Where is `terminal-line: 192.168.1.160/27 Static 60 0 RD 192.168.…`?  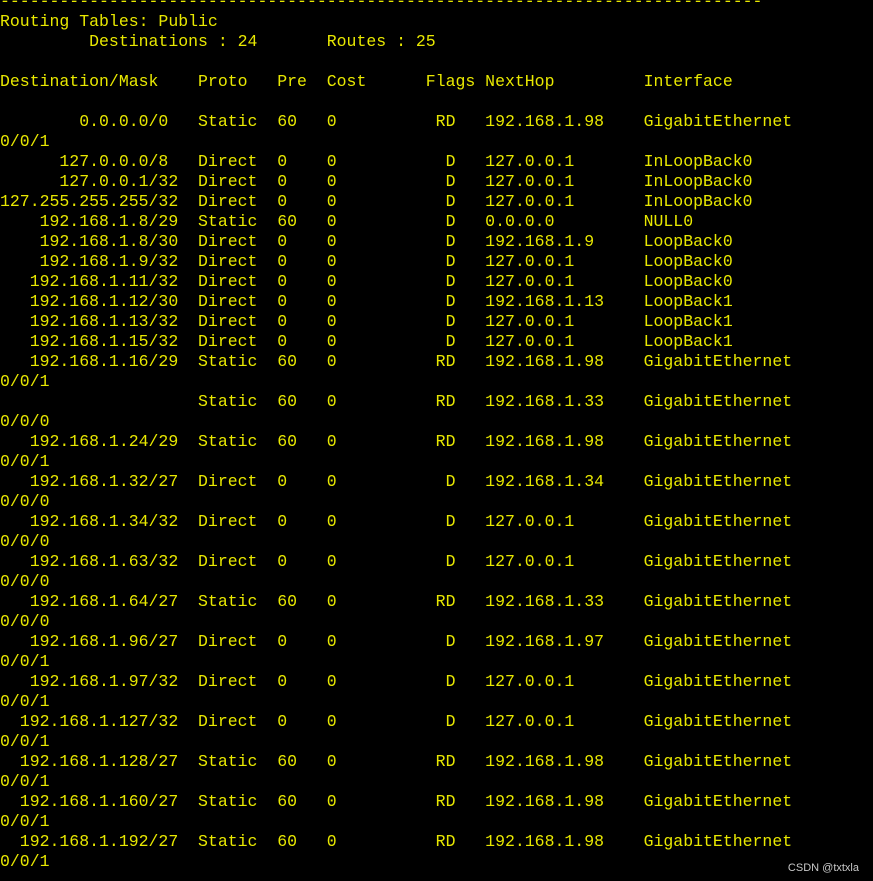 terminal-line: 192.168.1.160/27 Static 60 0 RD 192.168.… is located at coordinates (396, 801).